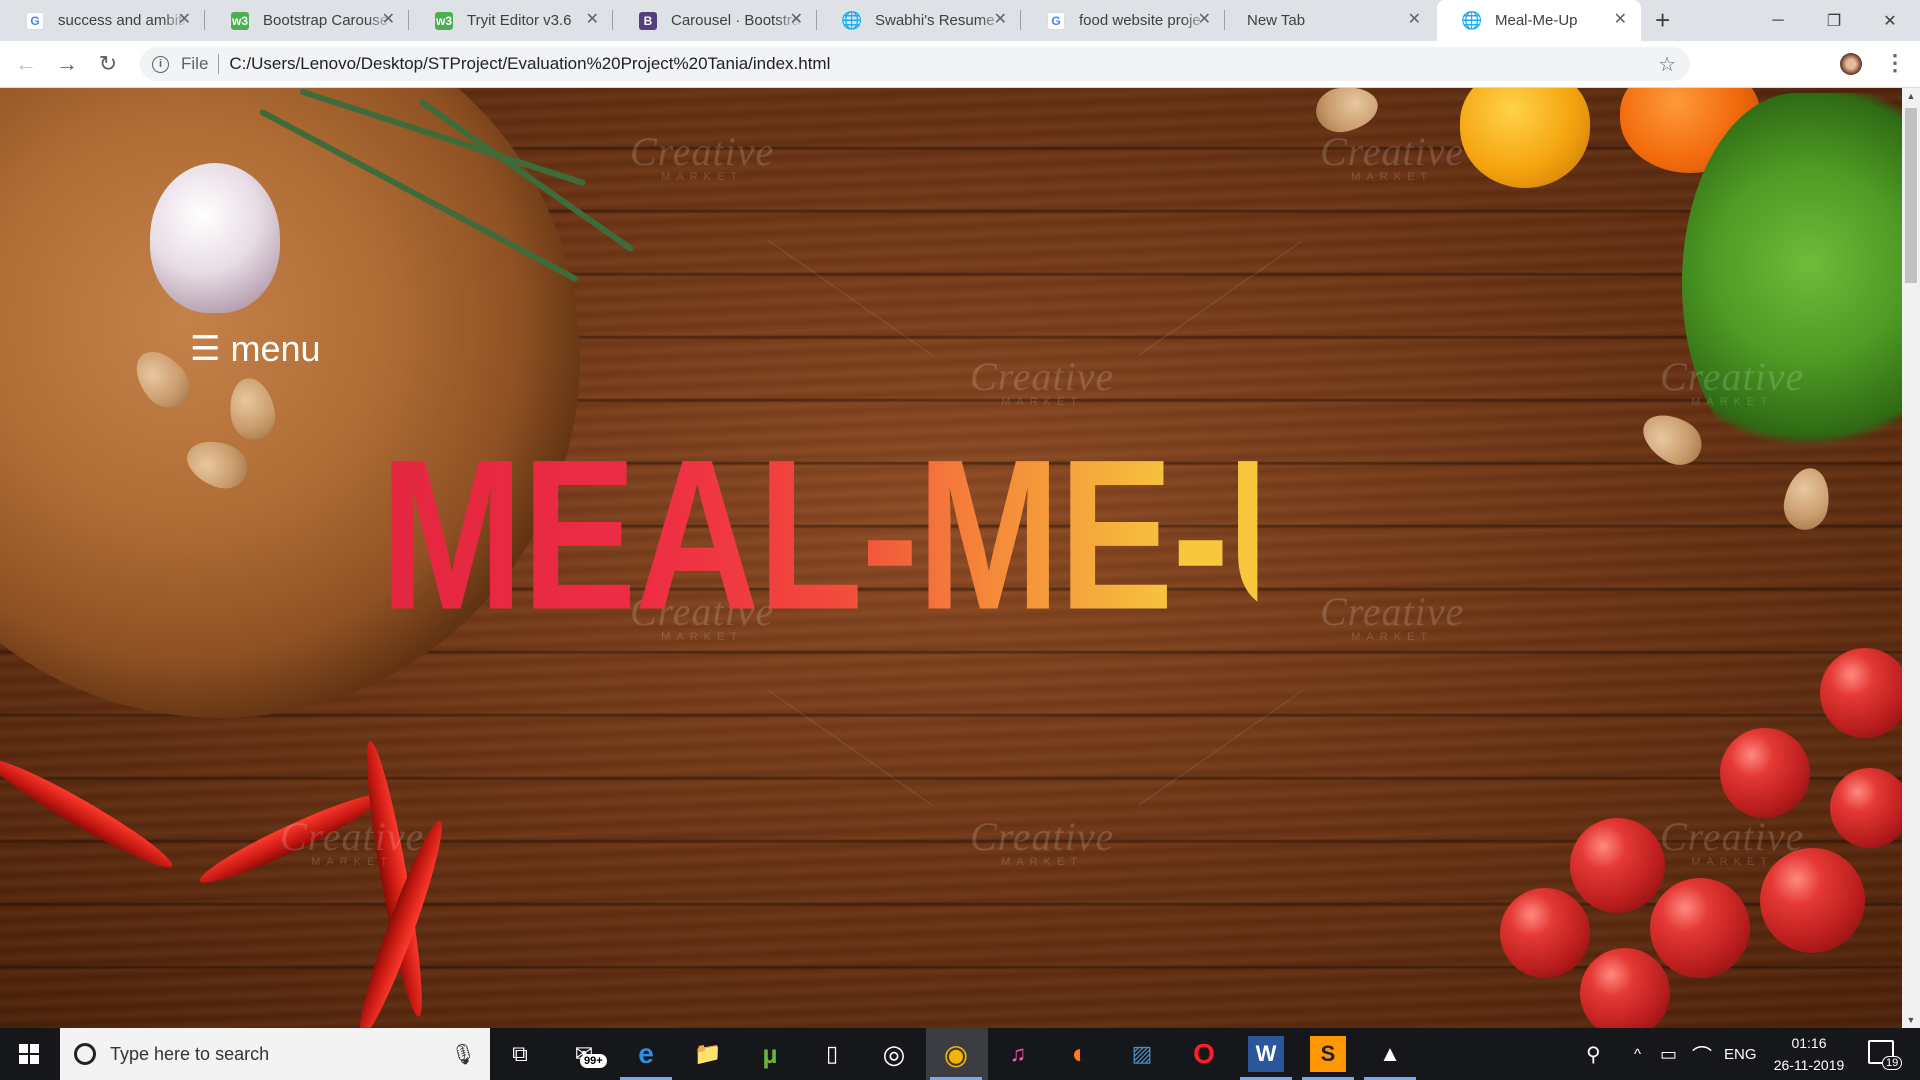 The width and height of the screenshot is (1920, 1080). Describe the element at coordinates (1911, 1020) in the screenshot. I see `scroll-down-arrow-icon: ▼` at that location.